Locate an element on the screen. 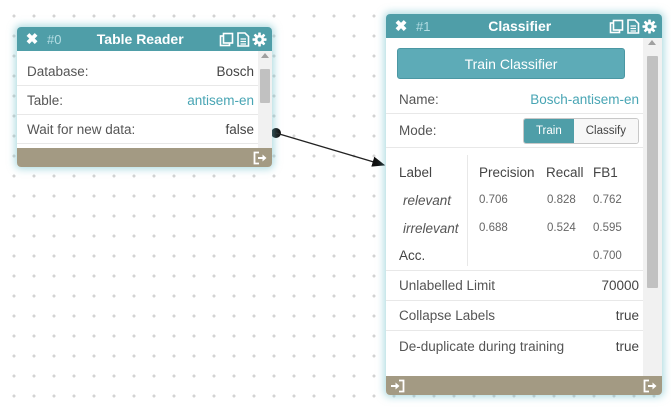 This screenshot has height=414, width=671. connection-line is located at coordinates (330, 149).